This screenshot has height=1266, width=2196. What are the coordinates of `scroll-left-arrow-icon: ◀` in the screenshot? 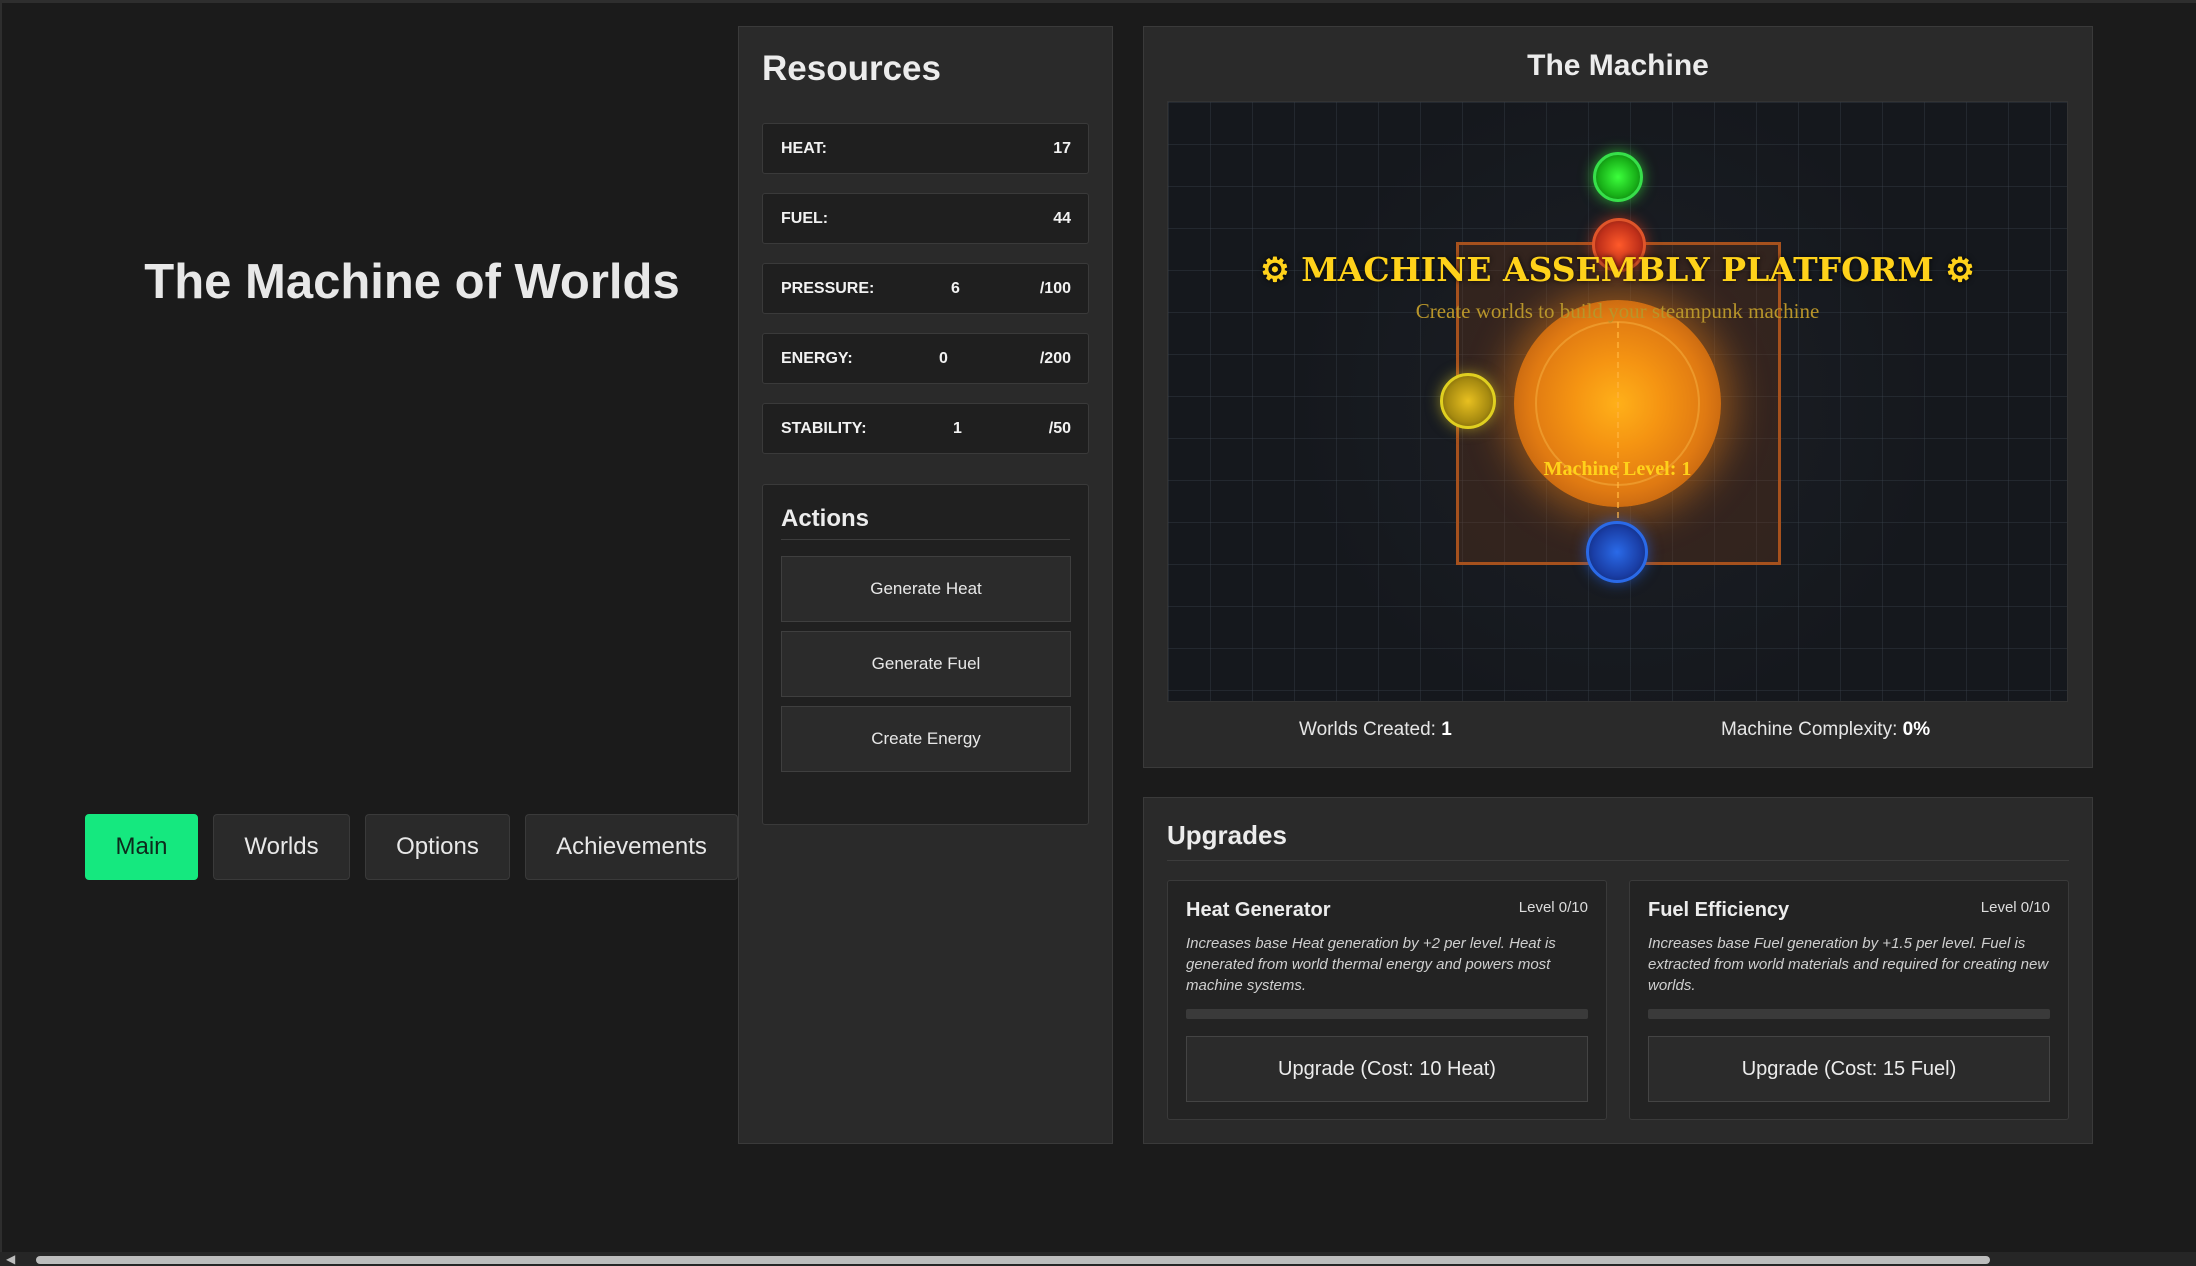 It's located at (10, 1259).